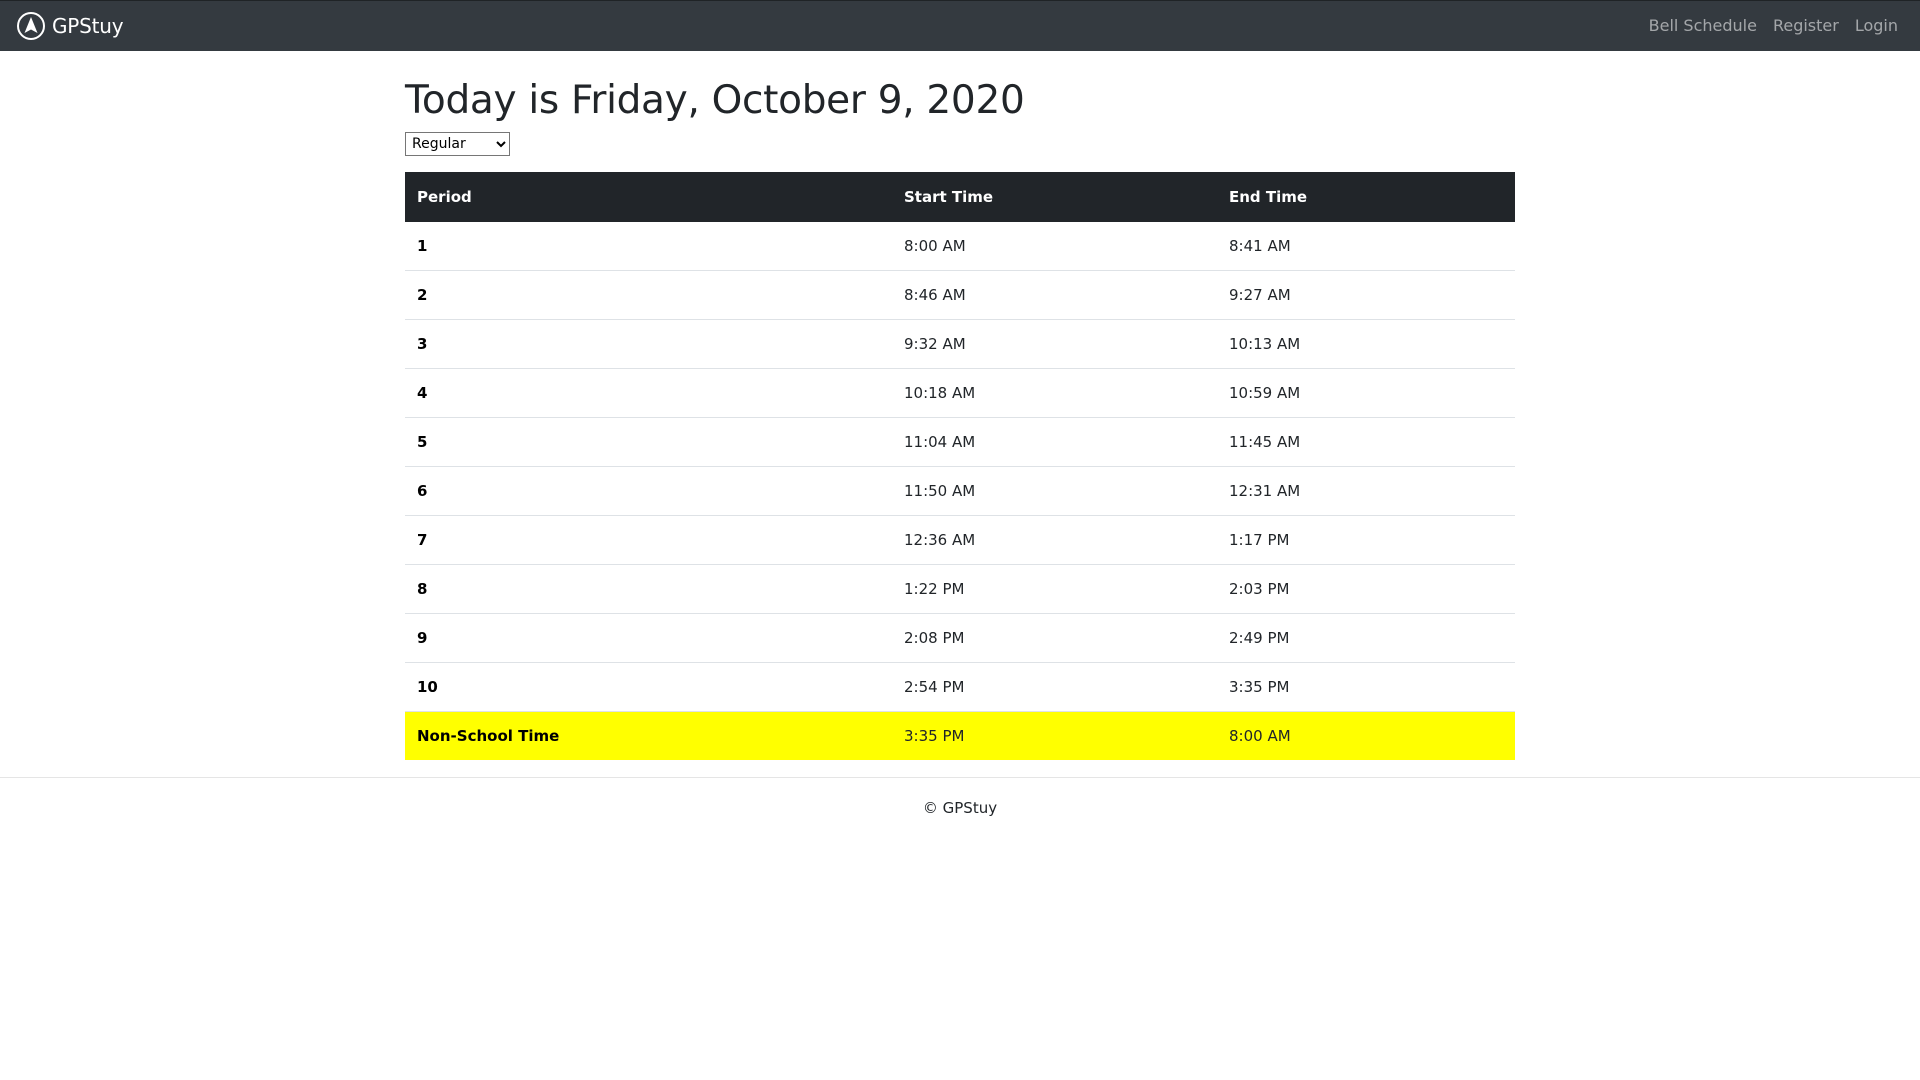  What do you see at coordinates (960, 25) in the screenshot?
I see `top-navbar: GPStuy Bell Schedule Register Login` at bounding box center [960, 25].